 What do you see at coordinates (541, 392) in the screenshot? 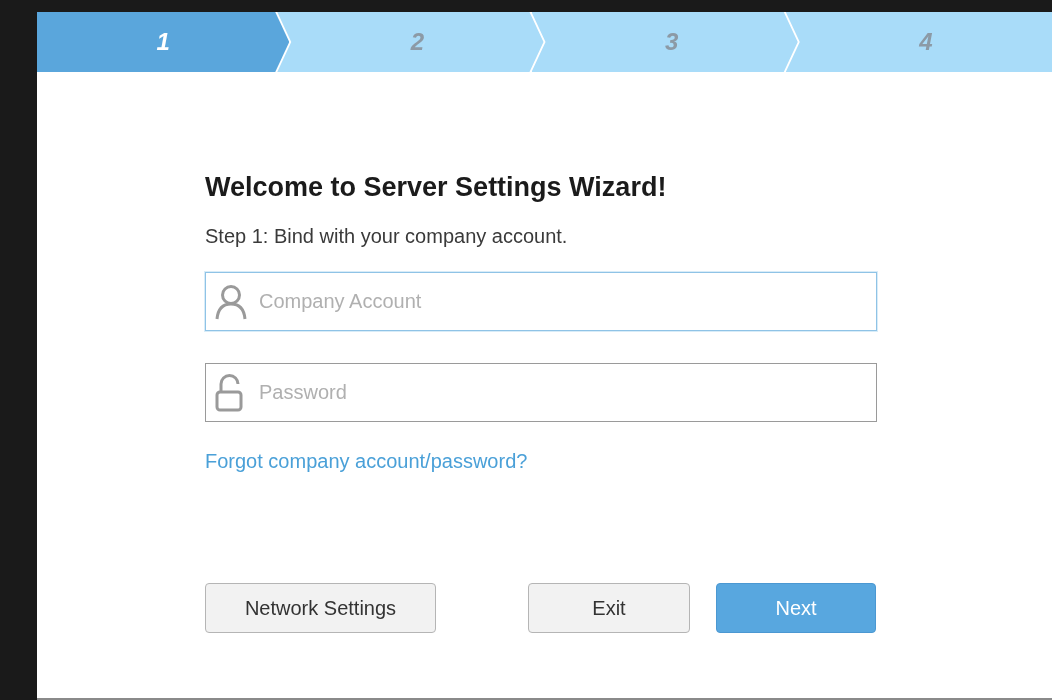
I see `input-field: Password` at bounding box center [541, 392].